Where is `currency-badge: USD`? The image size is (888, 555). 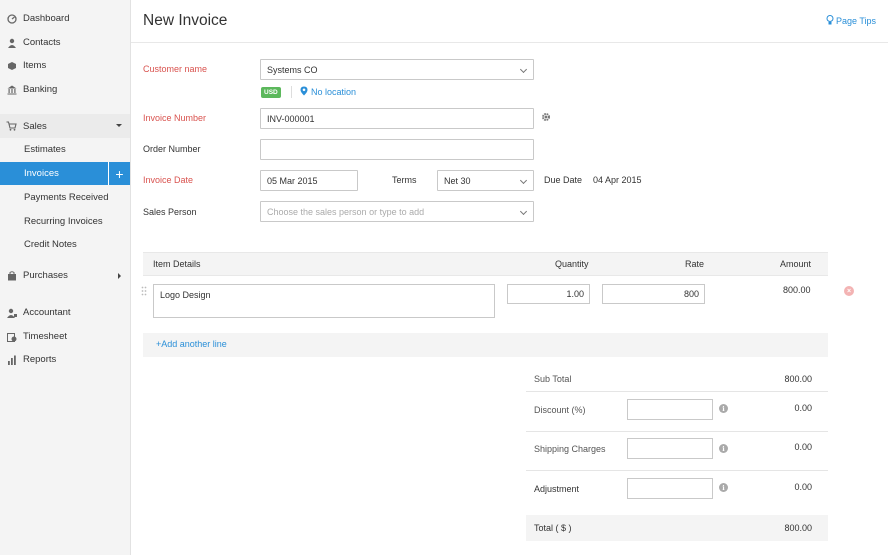 currency-badge: USD is located at coordinates (271, 92).